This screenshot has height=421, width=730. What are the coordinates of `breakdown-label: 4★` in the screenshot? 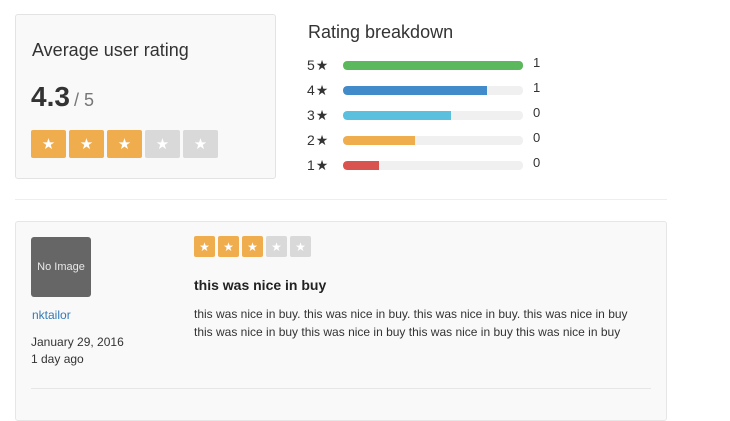 It's located at (317, 90).